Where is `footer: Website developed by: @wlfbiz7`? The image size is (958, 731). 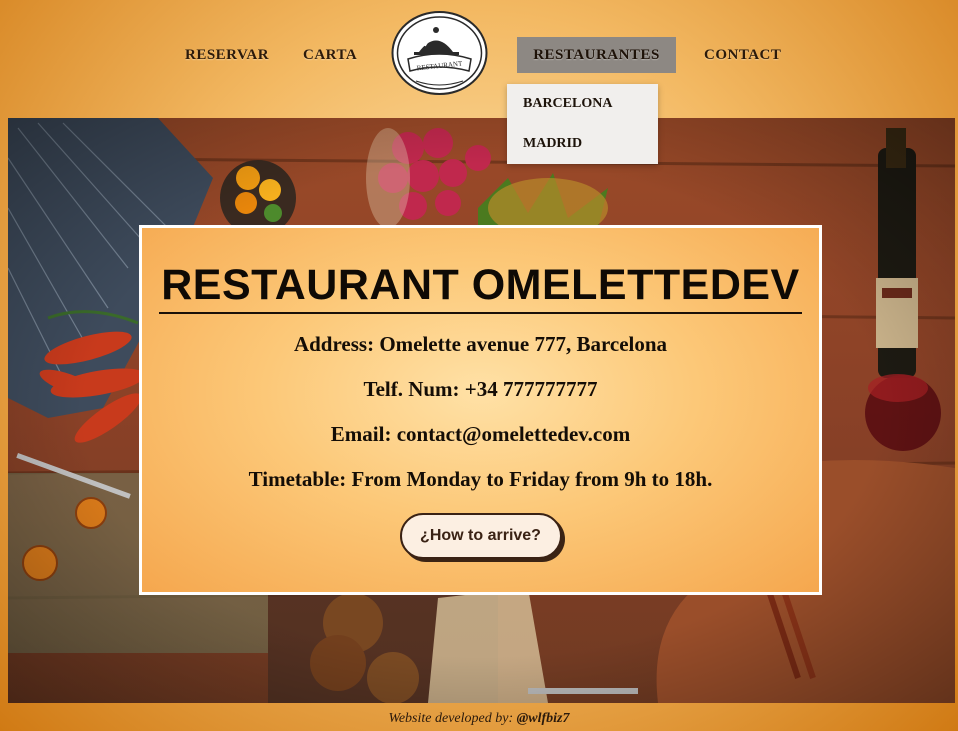 footer: Website developed by: @wlfbiz7 is located at coordinates (479, 718).